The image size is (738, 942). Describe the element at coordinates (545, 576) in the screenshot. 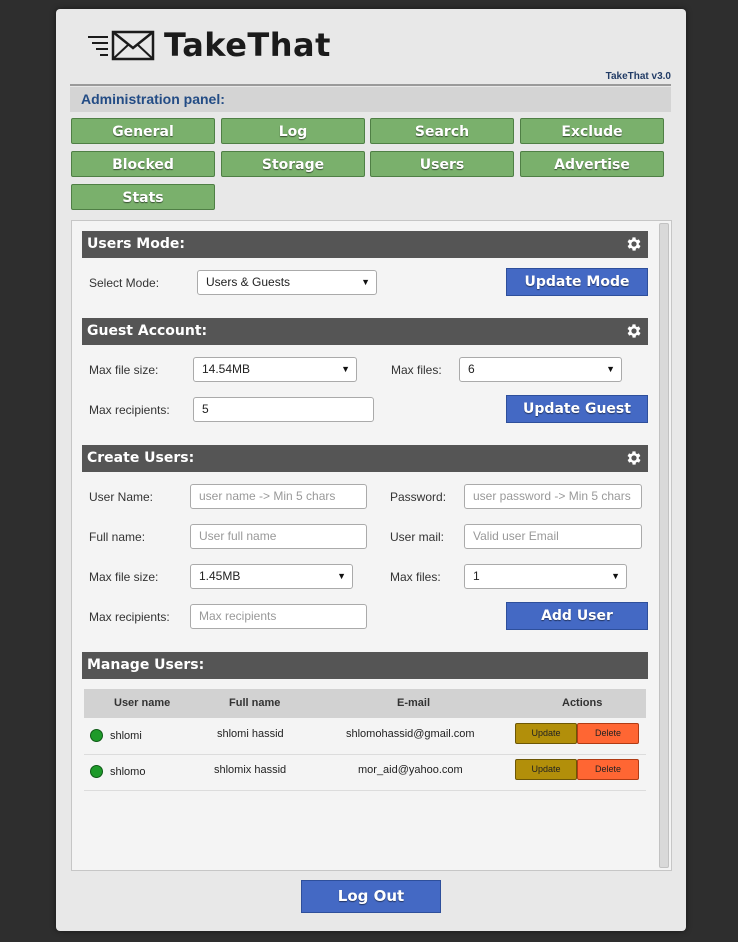

I see `user-max-files-dropdown: 1 ▼` at that location.